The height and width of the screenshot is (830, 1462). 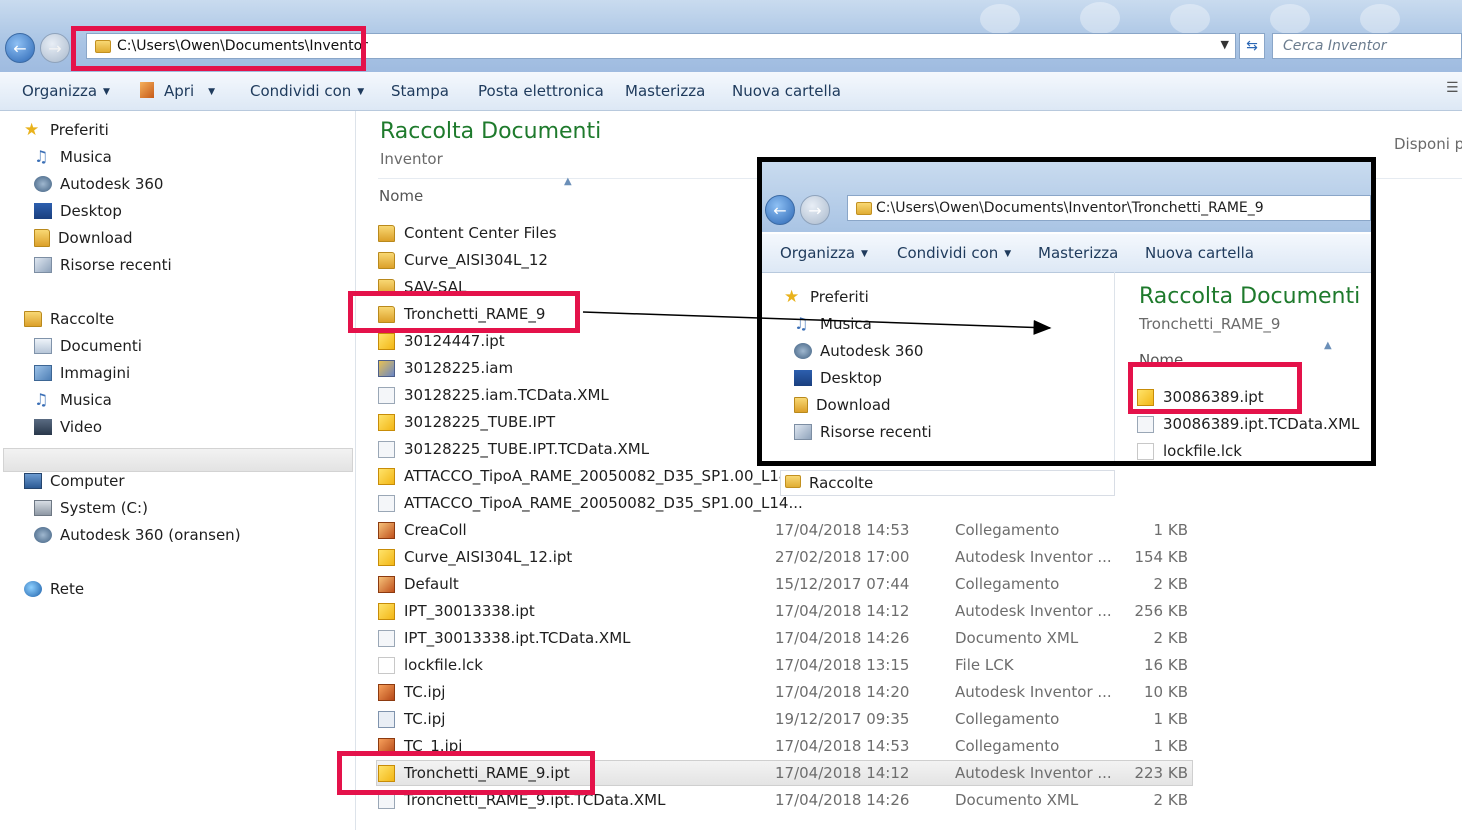 I want to click on annotation-arrow, so click(x=817, y=323).